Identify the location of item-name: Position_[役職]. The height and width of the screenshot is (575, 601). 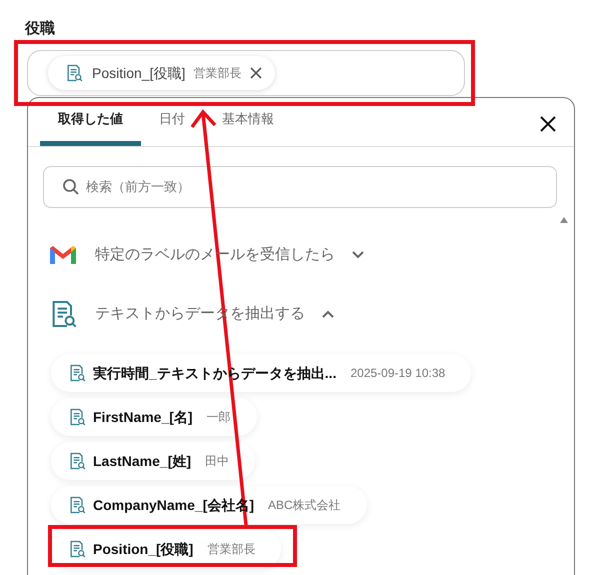
(143, 549).